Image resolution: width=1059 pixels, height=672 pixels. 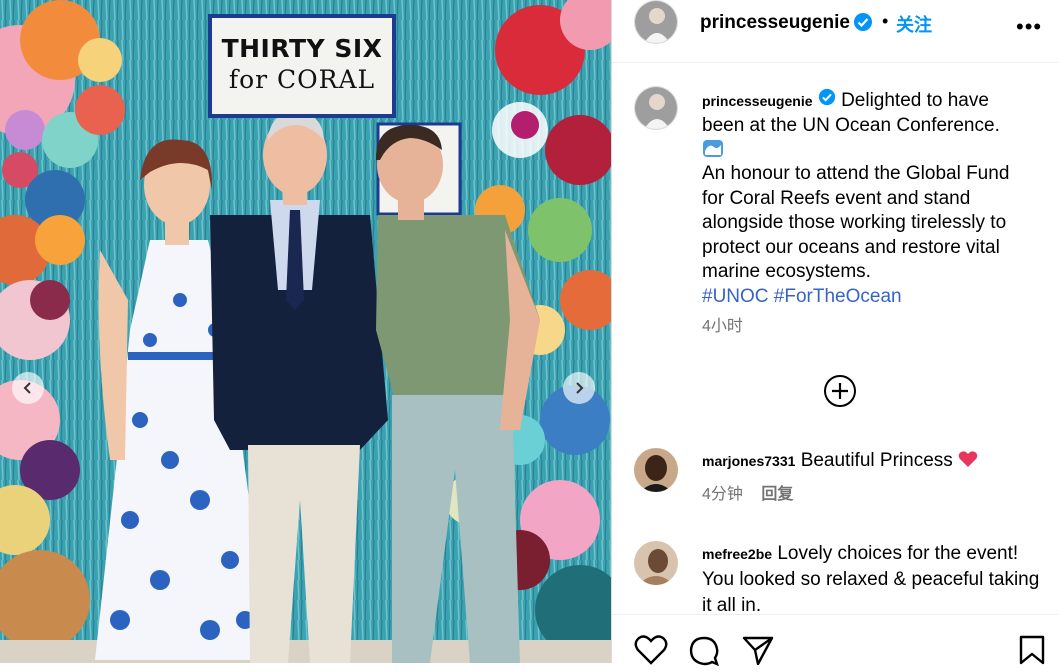 I want to click on save-button, so click(x=1032, y=652).